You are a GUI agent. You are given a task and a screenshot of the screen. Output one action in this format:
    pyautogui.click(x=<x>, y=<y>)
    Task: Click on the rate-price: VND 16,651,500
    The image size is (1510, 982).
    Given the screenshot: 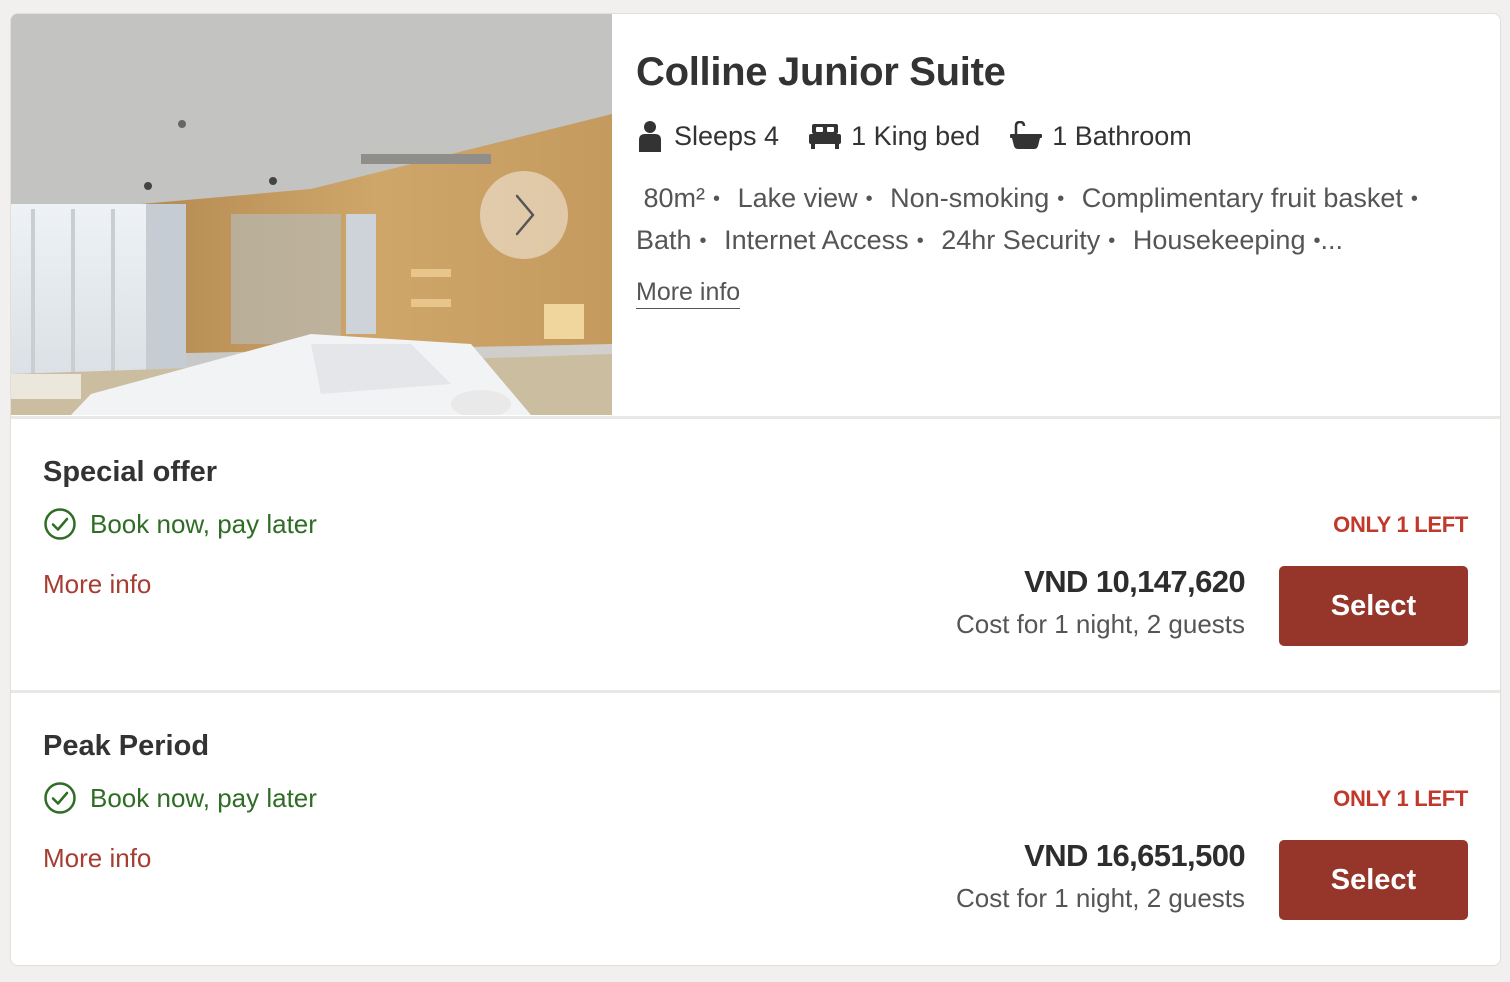 What is the action you would take?
    pyautogui.click(x=1134, y=855)
    